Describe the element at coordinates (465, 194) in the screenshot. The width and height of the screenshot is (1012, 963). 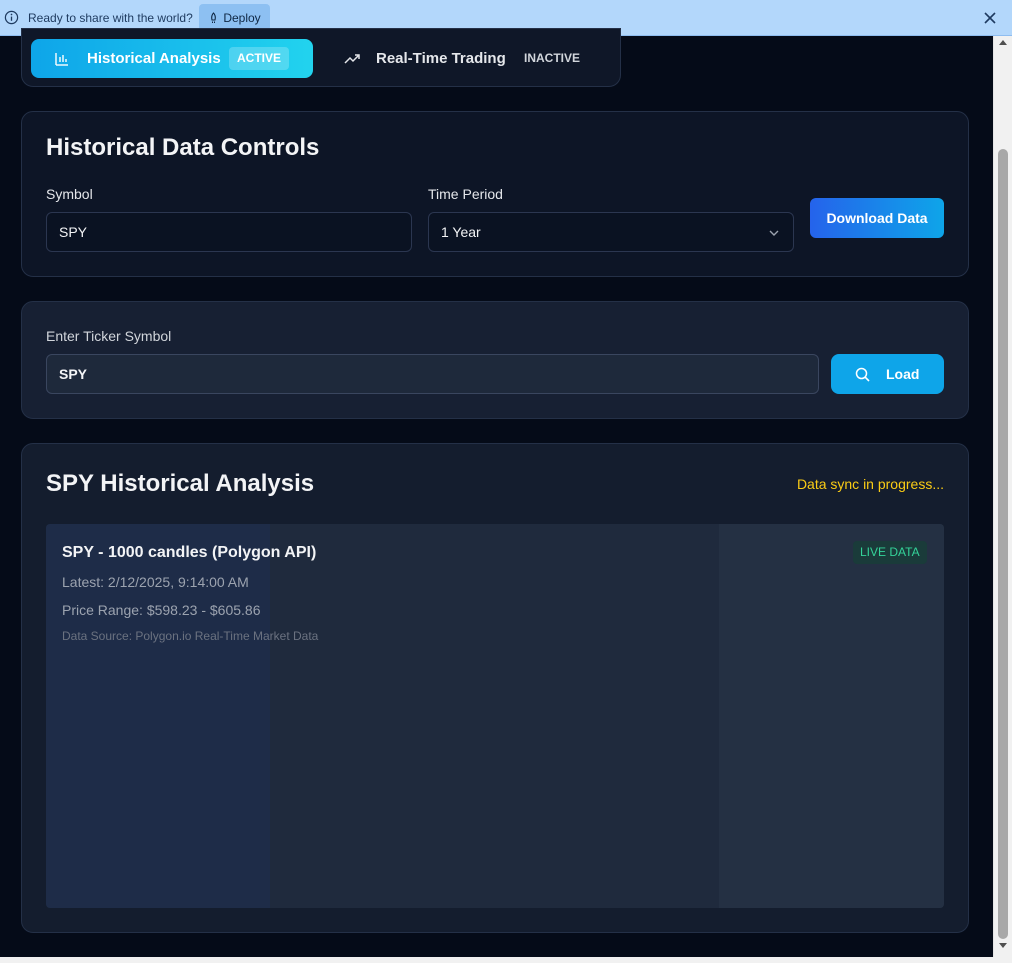
I see `time-period-label: Time Period` at that location.